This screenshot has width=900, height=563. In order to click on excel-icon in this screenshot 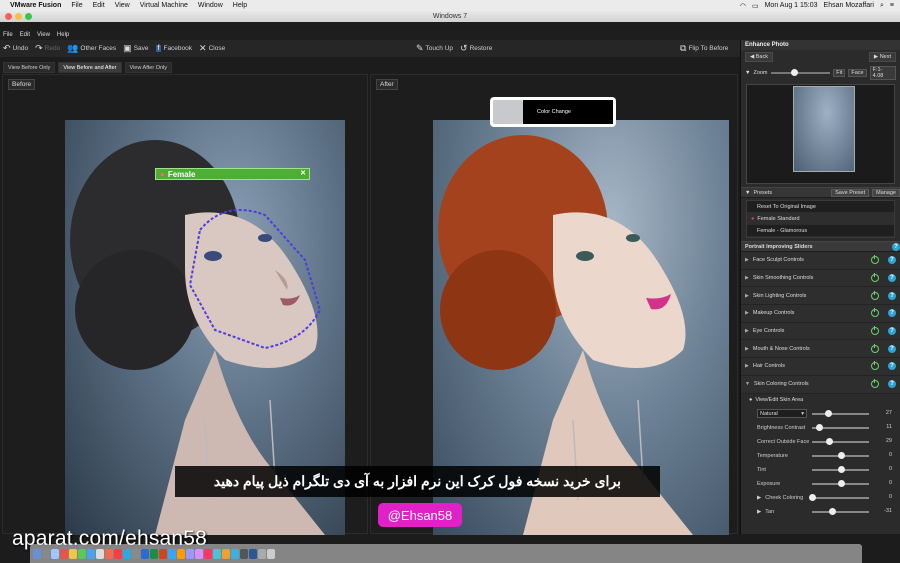, I will do `click(154, 553)`.